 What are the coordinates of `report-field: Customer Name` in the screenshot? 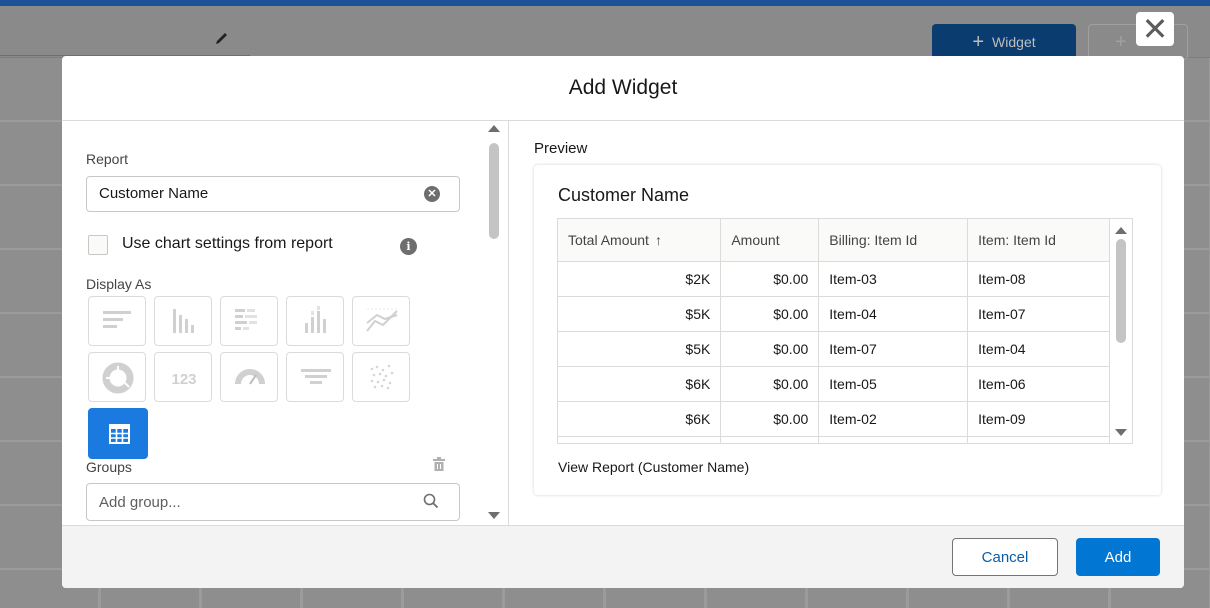 It's located at (273, 194).